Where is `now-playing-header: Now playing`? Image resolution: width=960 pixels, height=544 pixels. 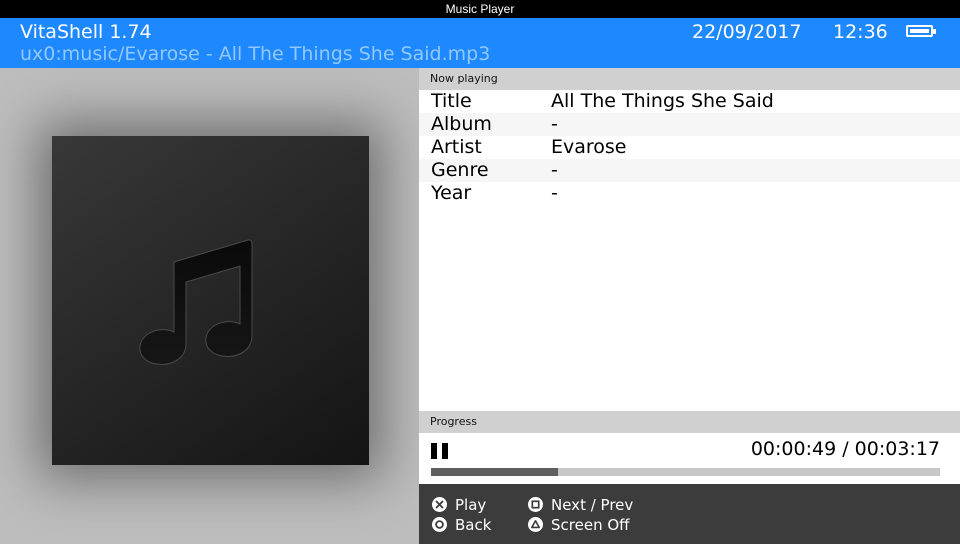 now-playing-header: Now playing is located at coordinates (689, 79).